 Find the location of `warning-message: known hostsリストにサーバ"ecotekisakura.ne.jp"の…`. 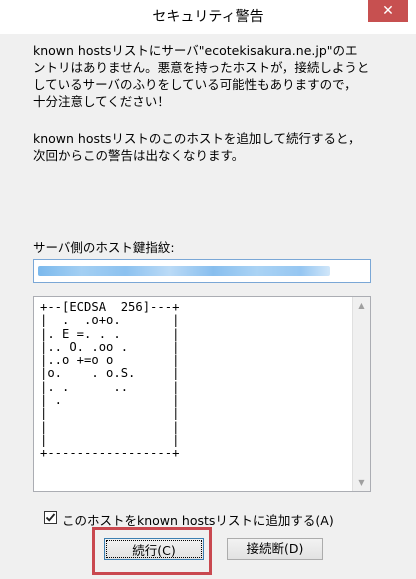

warning-message: known hostsリストにサーバ"ecotekisakura.ne.jp"の… is located at coordinates (201, 76).